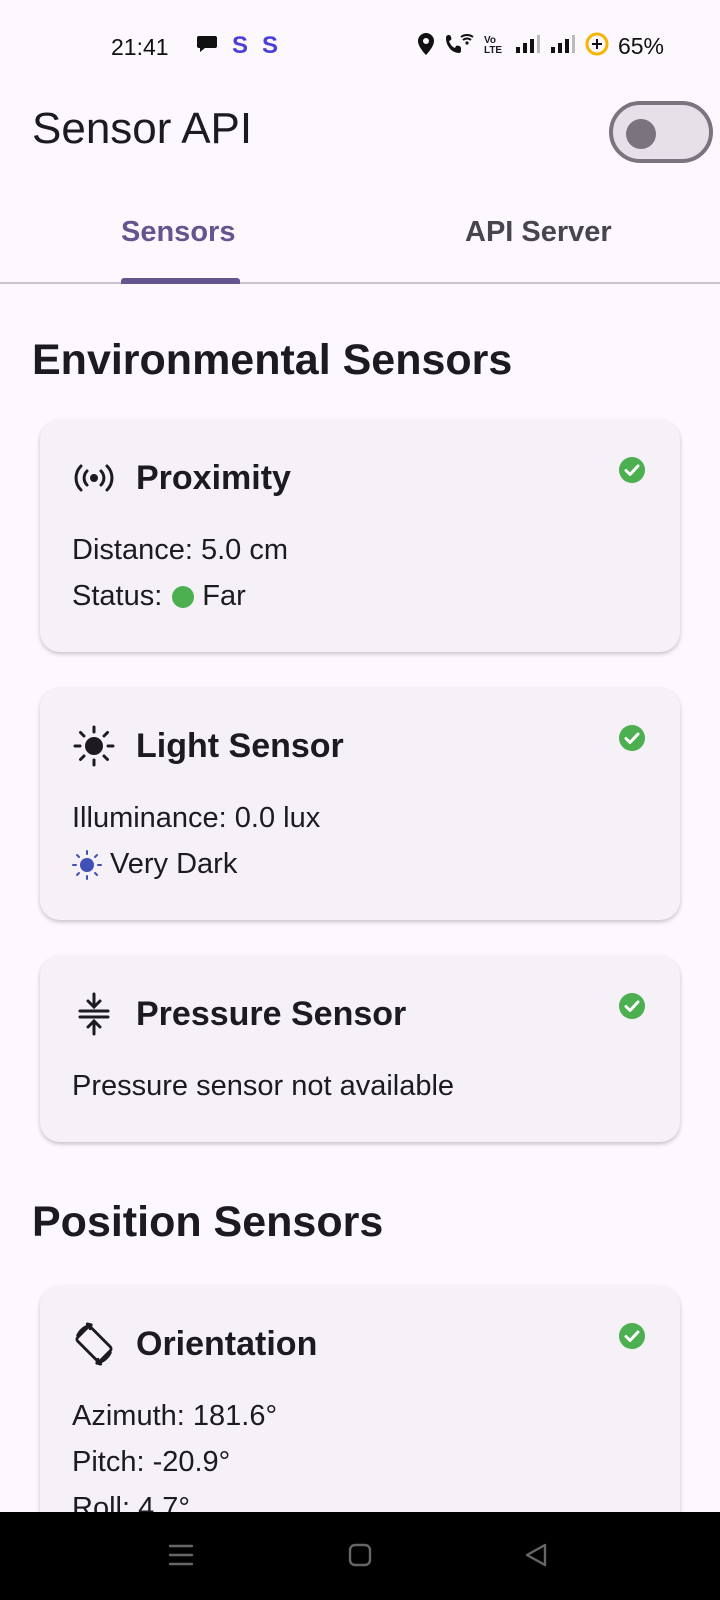  Describe the element at coordinates (94, 1014) in the screenshot. I see `compress-icon` at that location.